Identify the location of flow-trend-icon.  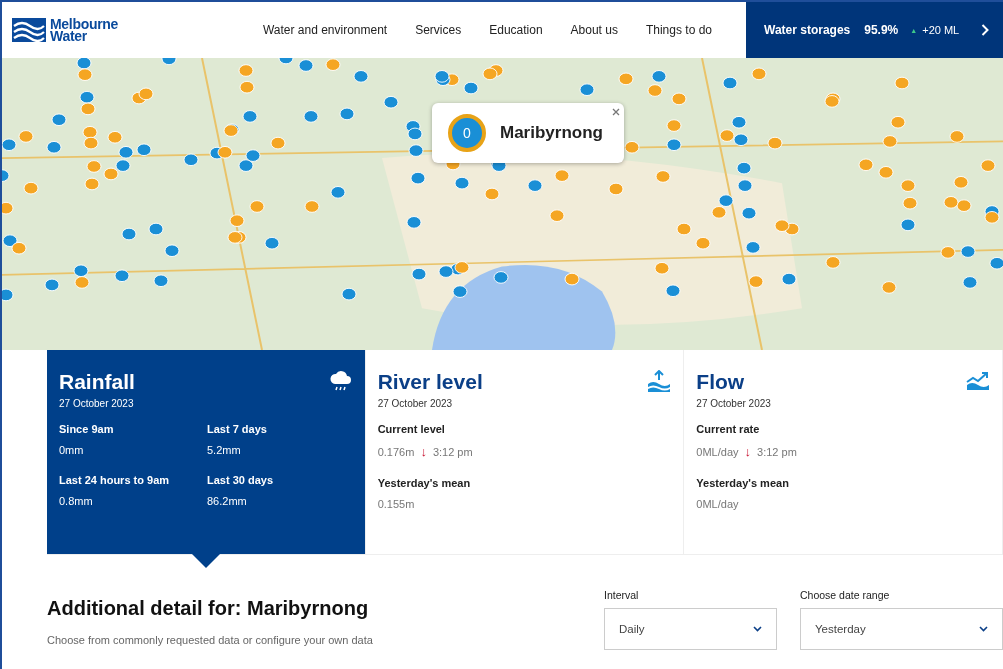
(978, 380).